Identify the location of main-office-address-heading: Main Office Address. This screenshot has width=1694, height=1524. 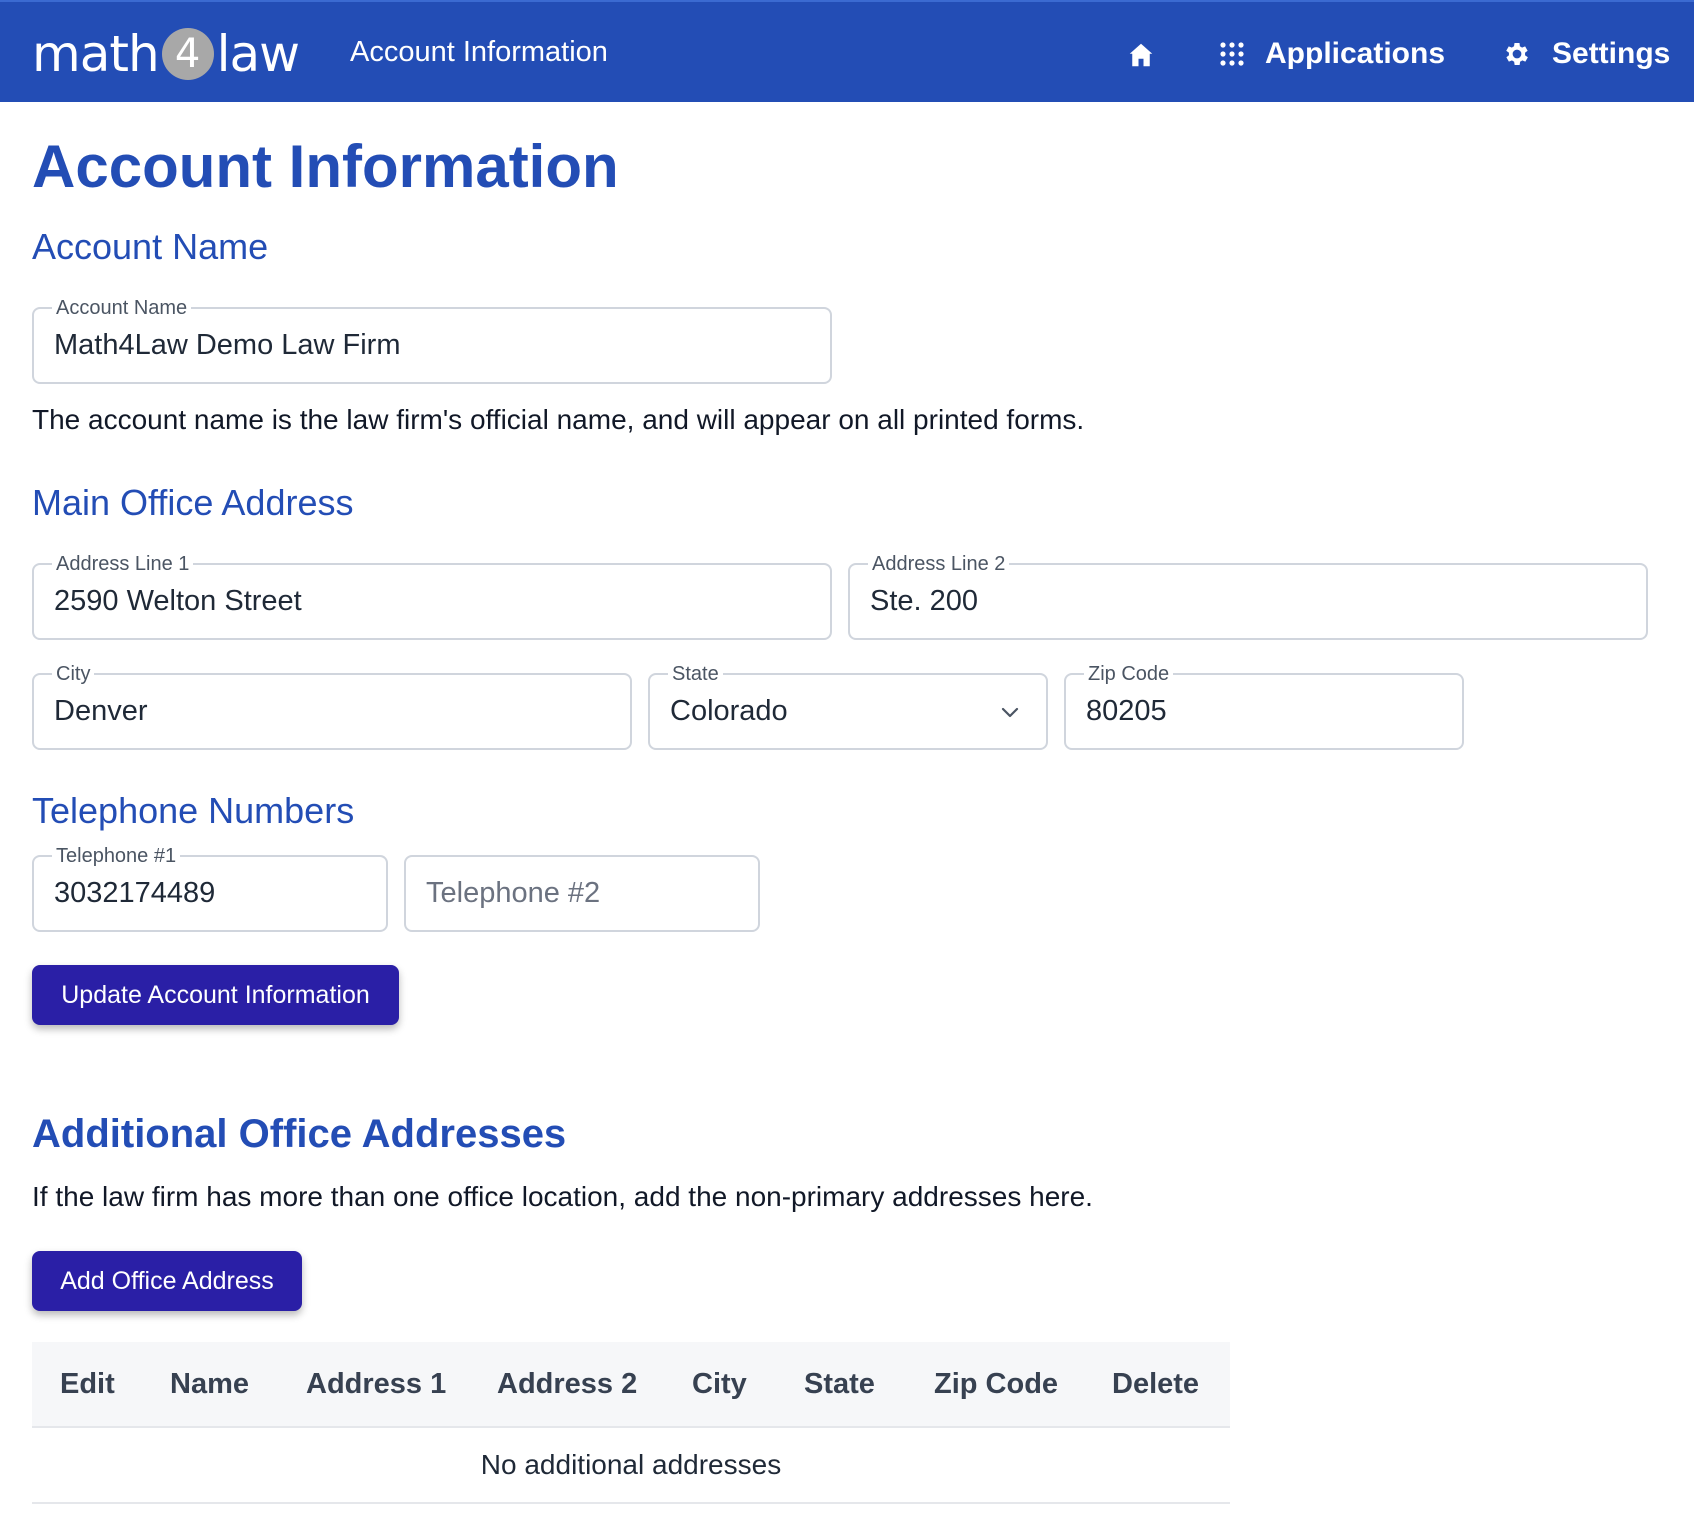
(193, 502).